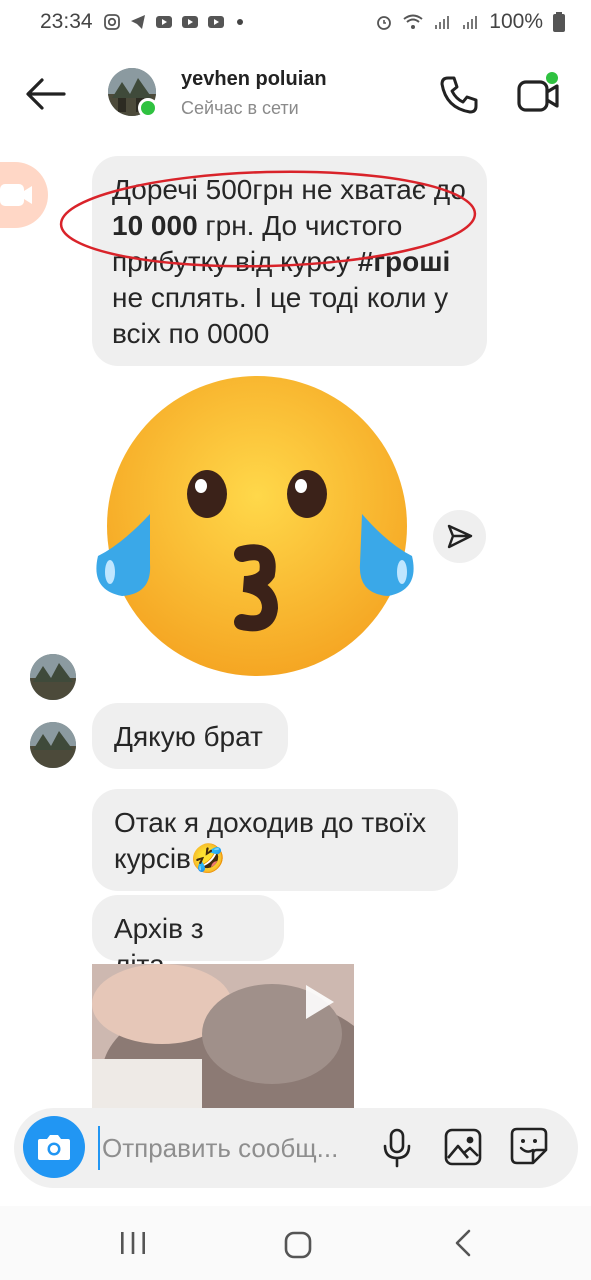 The width and height of the screenshot is (591, 1280). I want to click on video-chat-side-button, so click(24, 195).